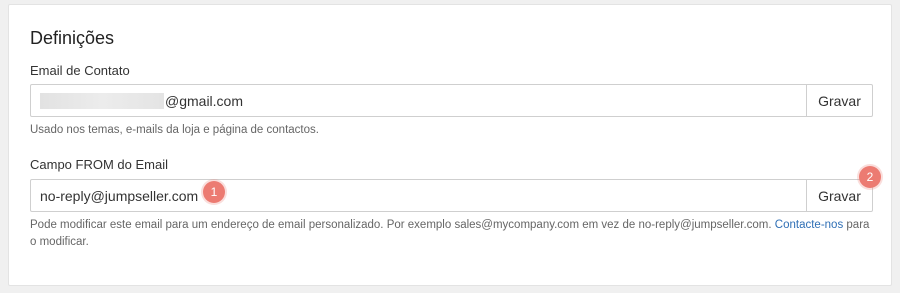 The height and width of the screenshot is (293, 900). Describe the element at coordinates (99, 164) in the screenshot. I see `from-email-label: Campo FROM do Email` at that location.